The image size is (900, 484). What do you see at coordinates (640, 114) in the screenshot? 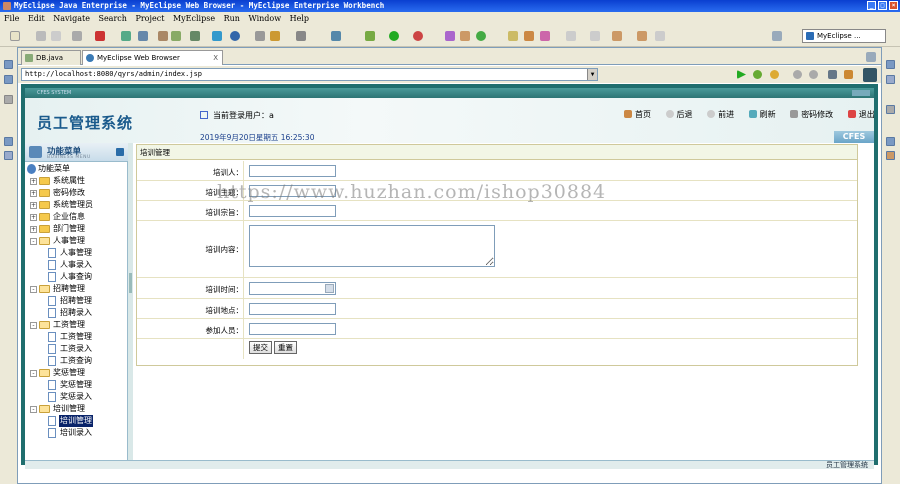
I see `nav-home: 首页` at bounding box center [640, 114].